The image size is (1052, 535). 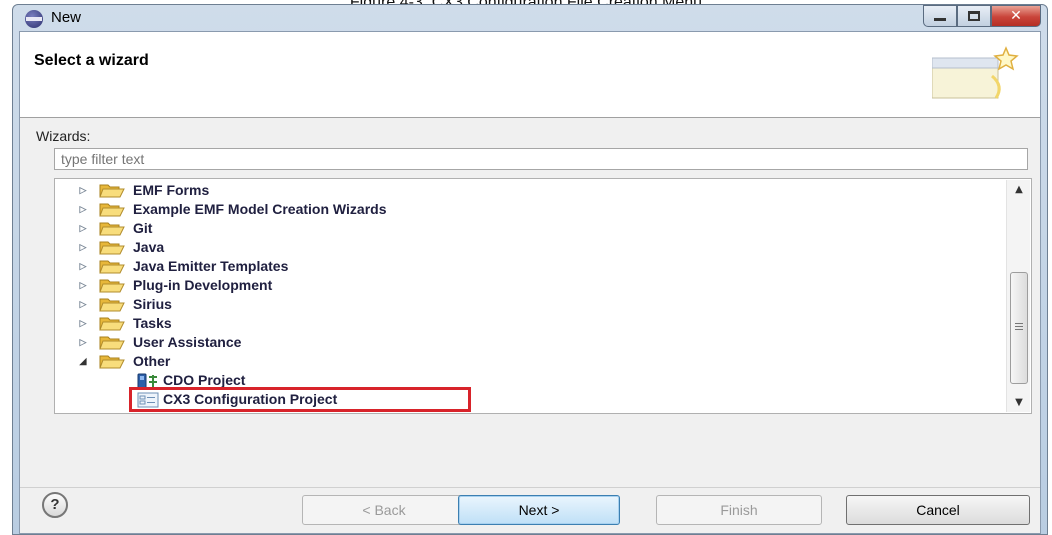 I want to click on selection-highlight-box, so click(x=300, y=399).